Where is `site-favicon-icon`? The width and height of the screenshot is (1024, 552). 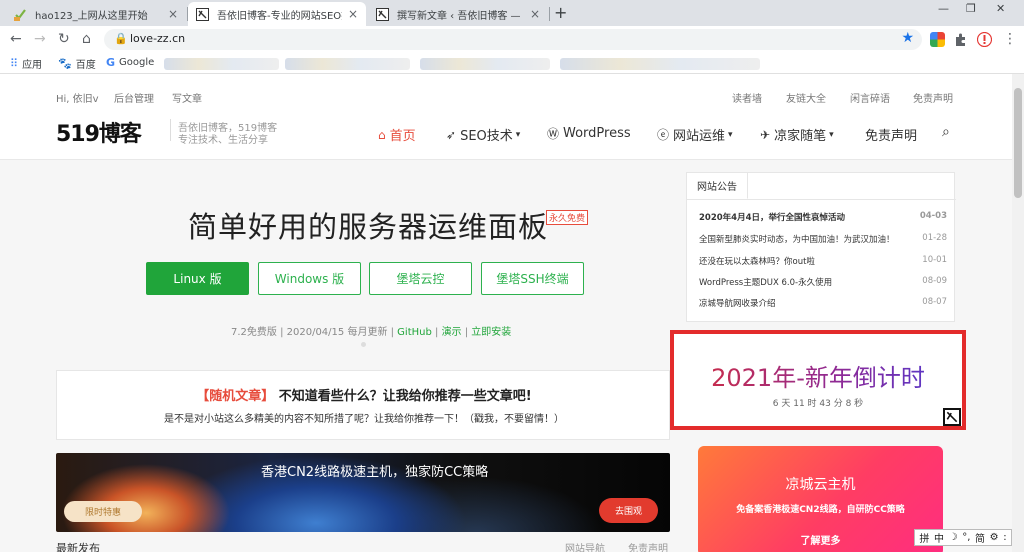
site-favicon-icon is located at coordinates (382, 14).